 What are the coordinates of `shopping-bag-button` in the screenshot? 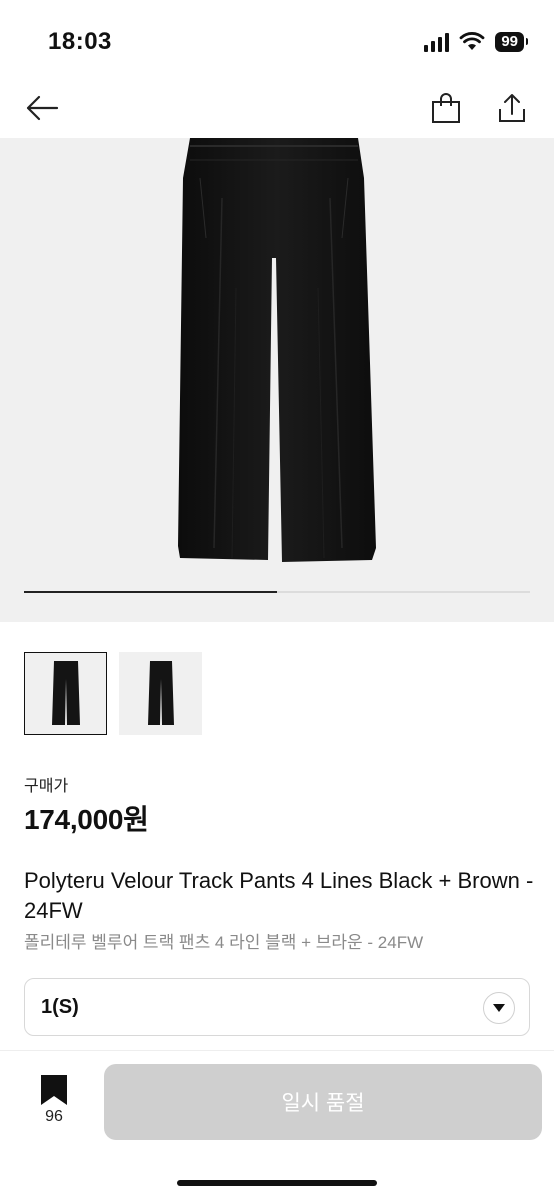 It's located at (446, 108).